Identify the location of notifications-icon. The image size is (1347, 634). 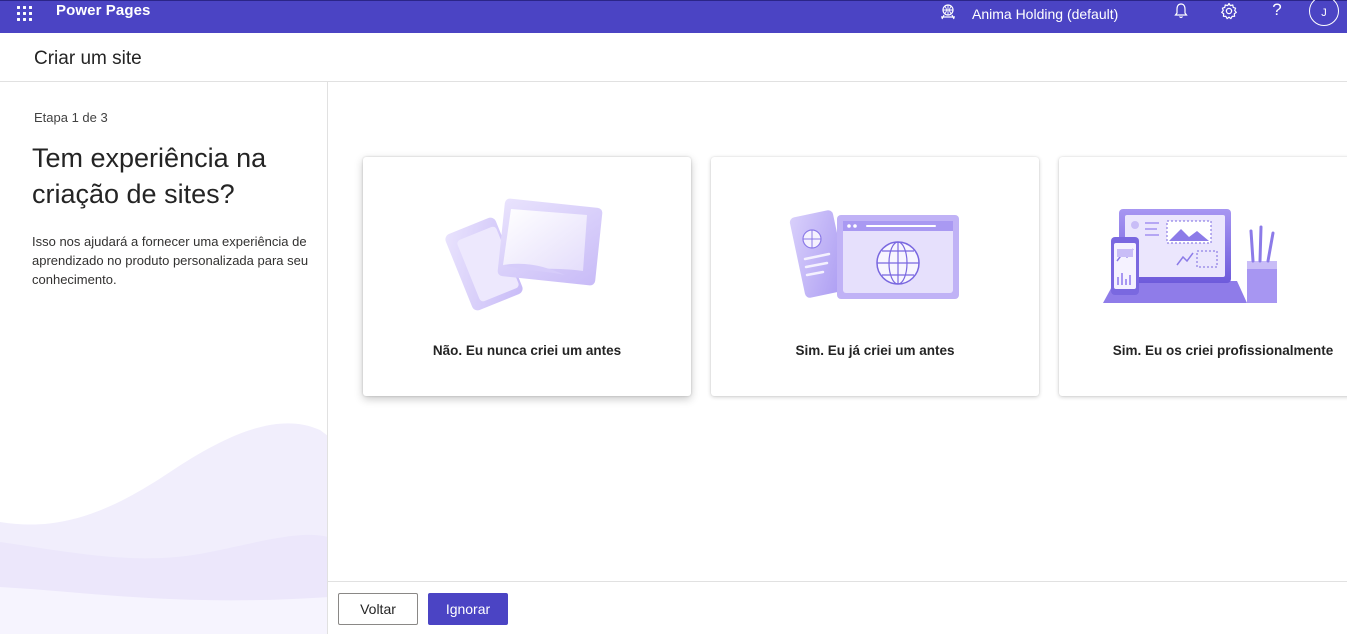
(1181, 11).